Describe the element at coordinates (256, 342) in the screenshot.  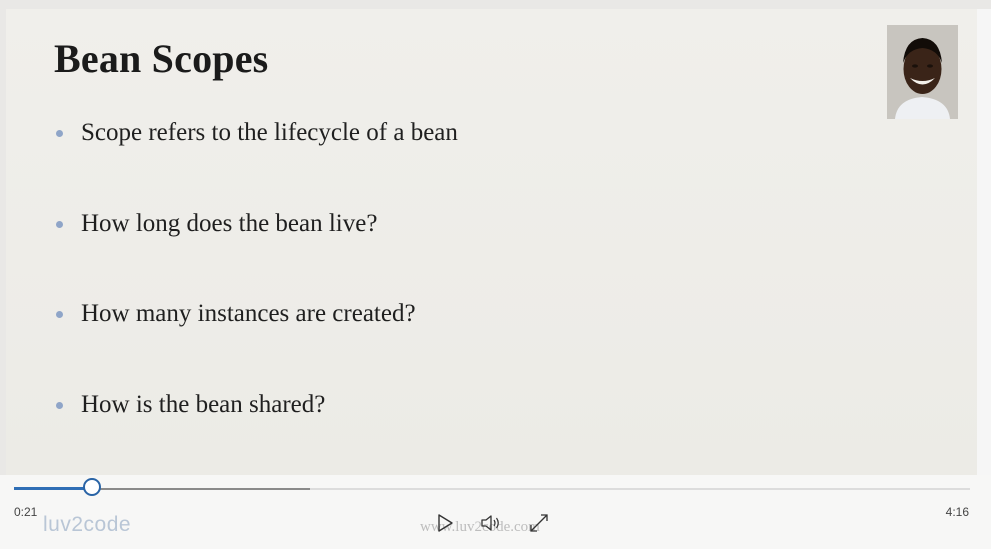
I see `bullet-item: How many instances are created?` at that location.